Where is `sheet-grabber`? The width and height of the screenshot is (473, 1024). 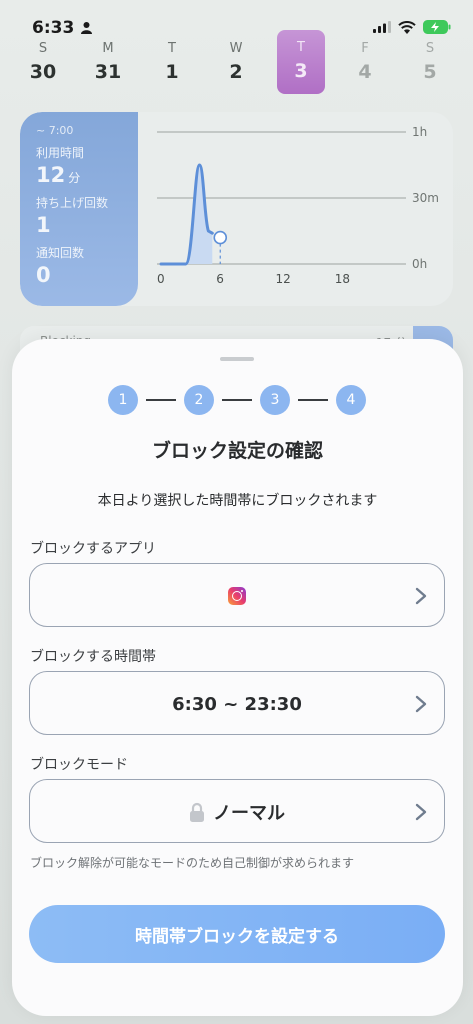 sheet-grabber is located at coordinates (237, 359).